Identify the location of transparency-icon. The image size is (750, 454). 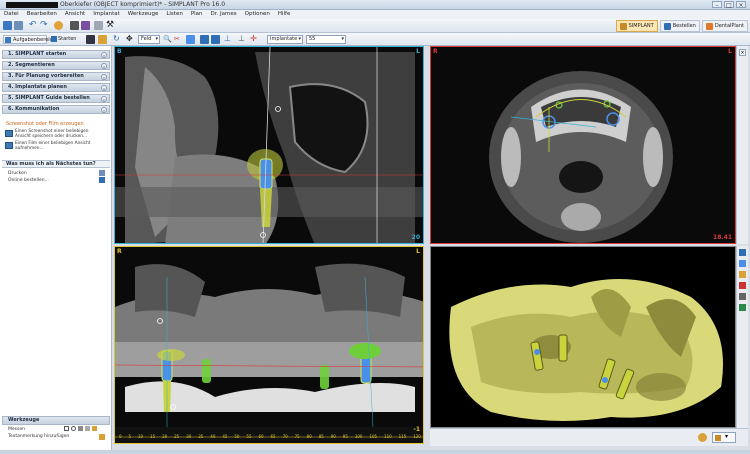
(702, 437).